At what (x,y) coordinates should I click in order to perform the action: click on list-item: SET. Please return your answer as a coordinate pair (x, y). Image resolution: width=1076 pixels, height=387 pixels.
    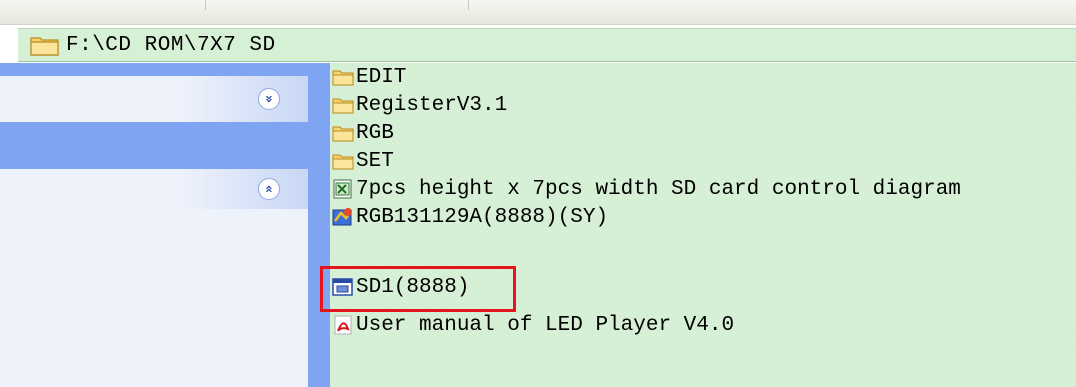
    Looking at the image, I should click on (363, 161).